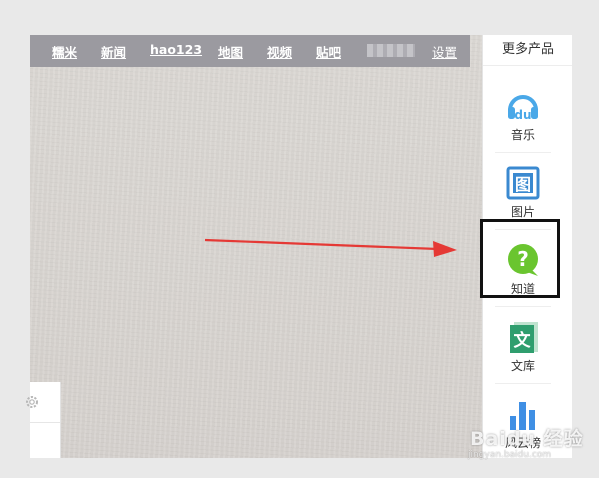  Describe the element at coordinates (522, 135) in the screenshot. I see `sidebar-item-music-label: 音乐` at that location.